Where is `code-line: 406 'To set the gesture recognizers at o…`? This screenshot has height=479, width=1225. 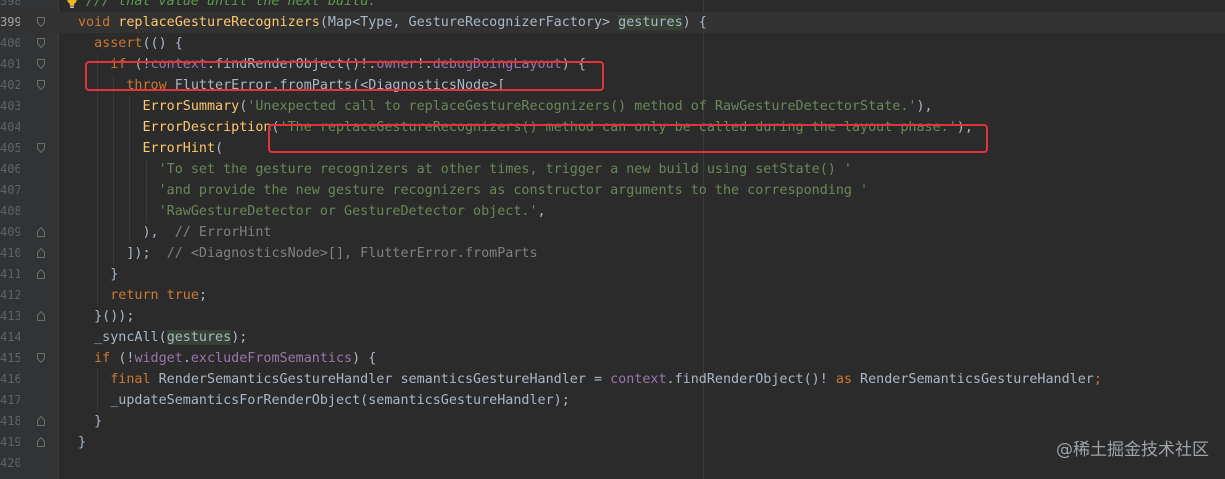 code-line: 406 'To set the gesture recognizers at o… is located at coordinates (612, 169).